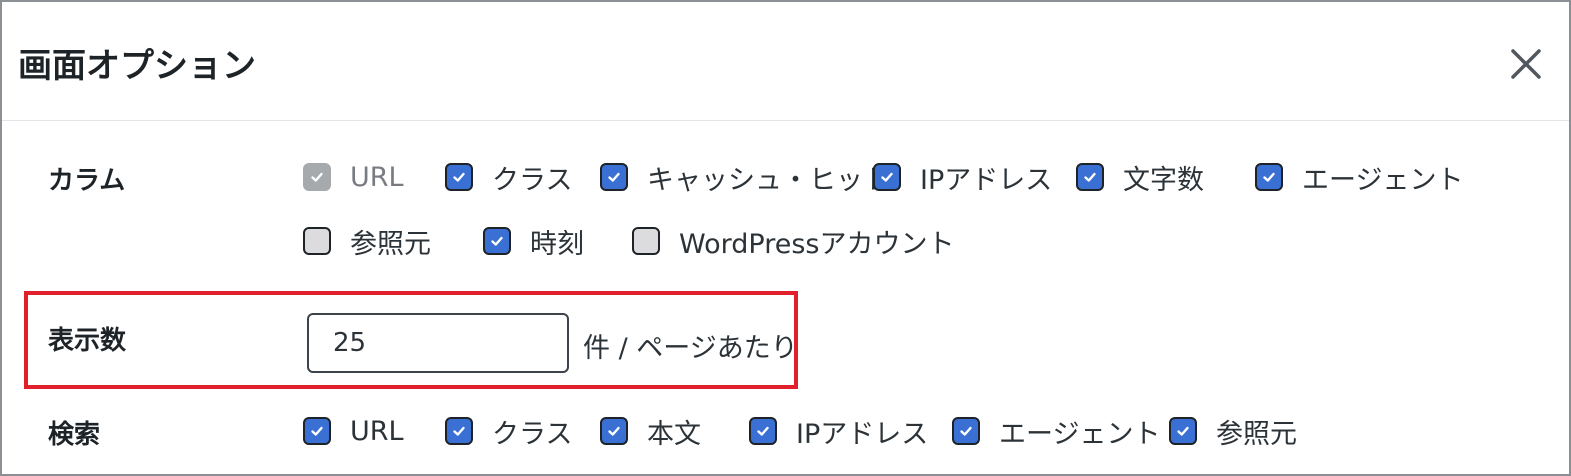 This screenshot has width=1571, height=476. I want to click on search-option-url: URL, so click(353, 431).